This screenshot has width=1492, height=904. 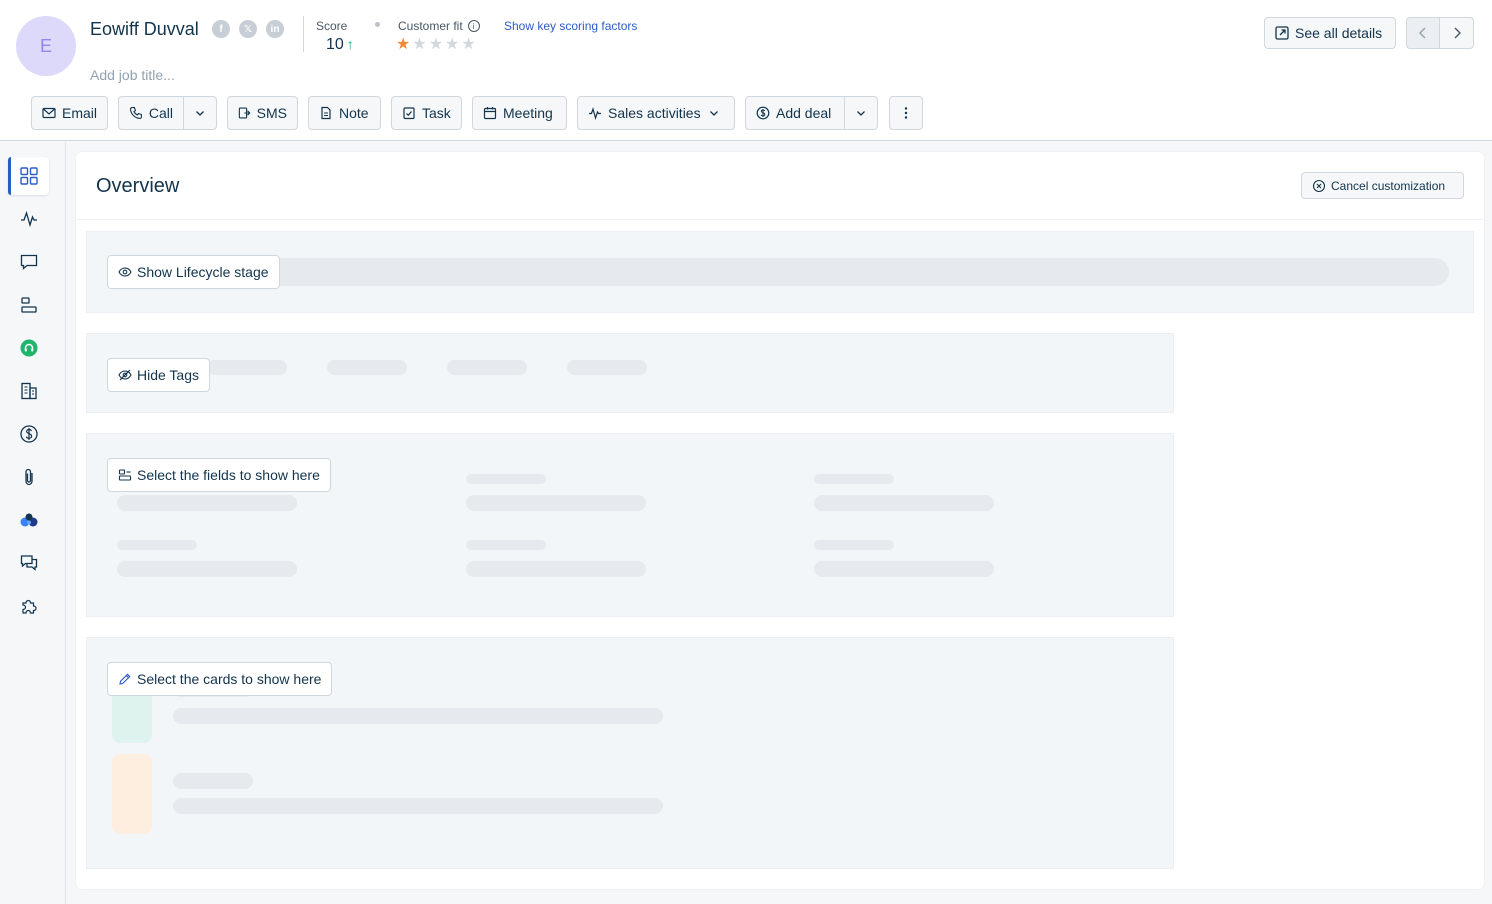 What do you see at coordinates (138, 186) in the screenshot?
I see `page-title: Overview` at bounding box center [138, 186].